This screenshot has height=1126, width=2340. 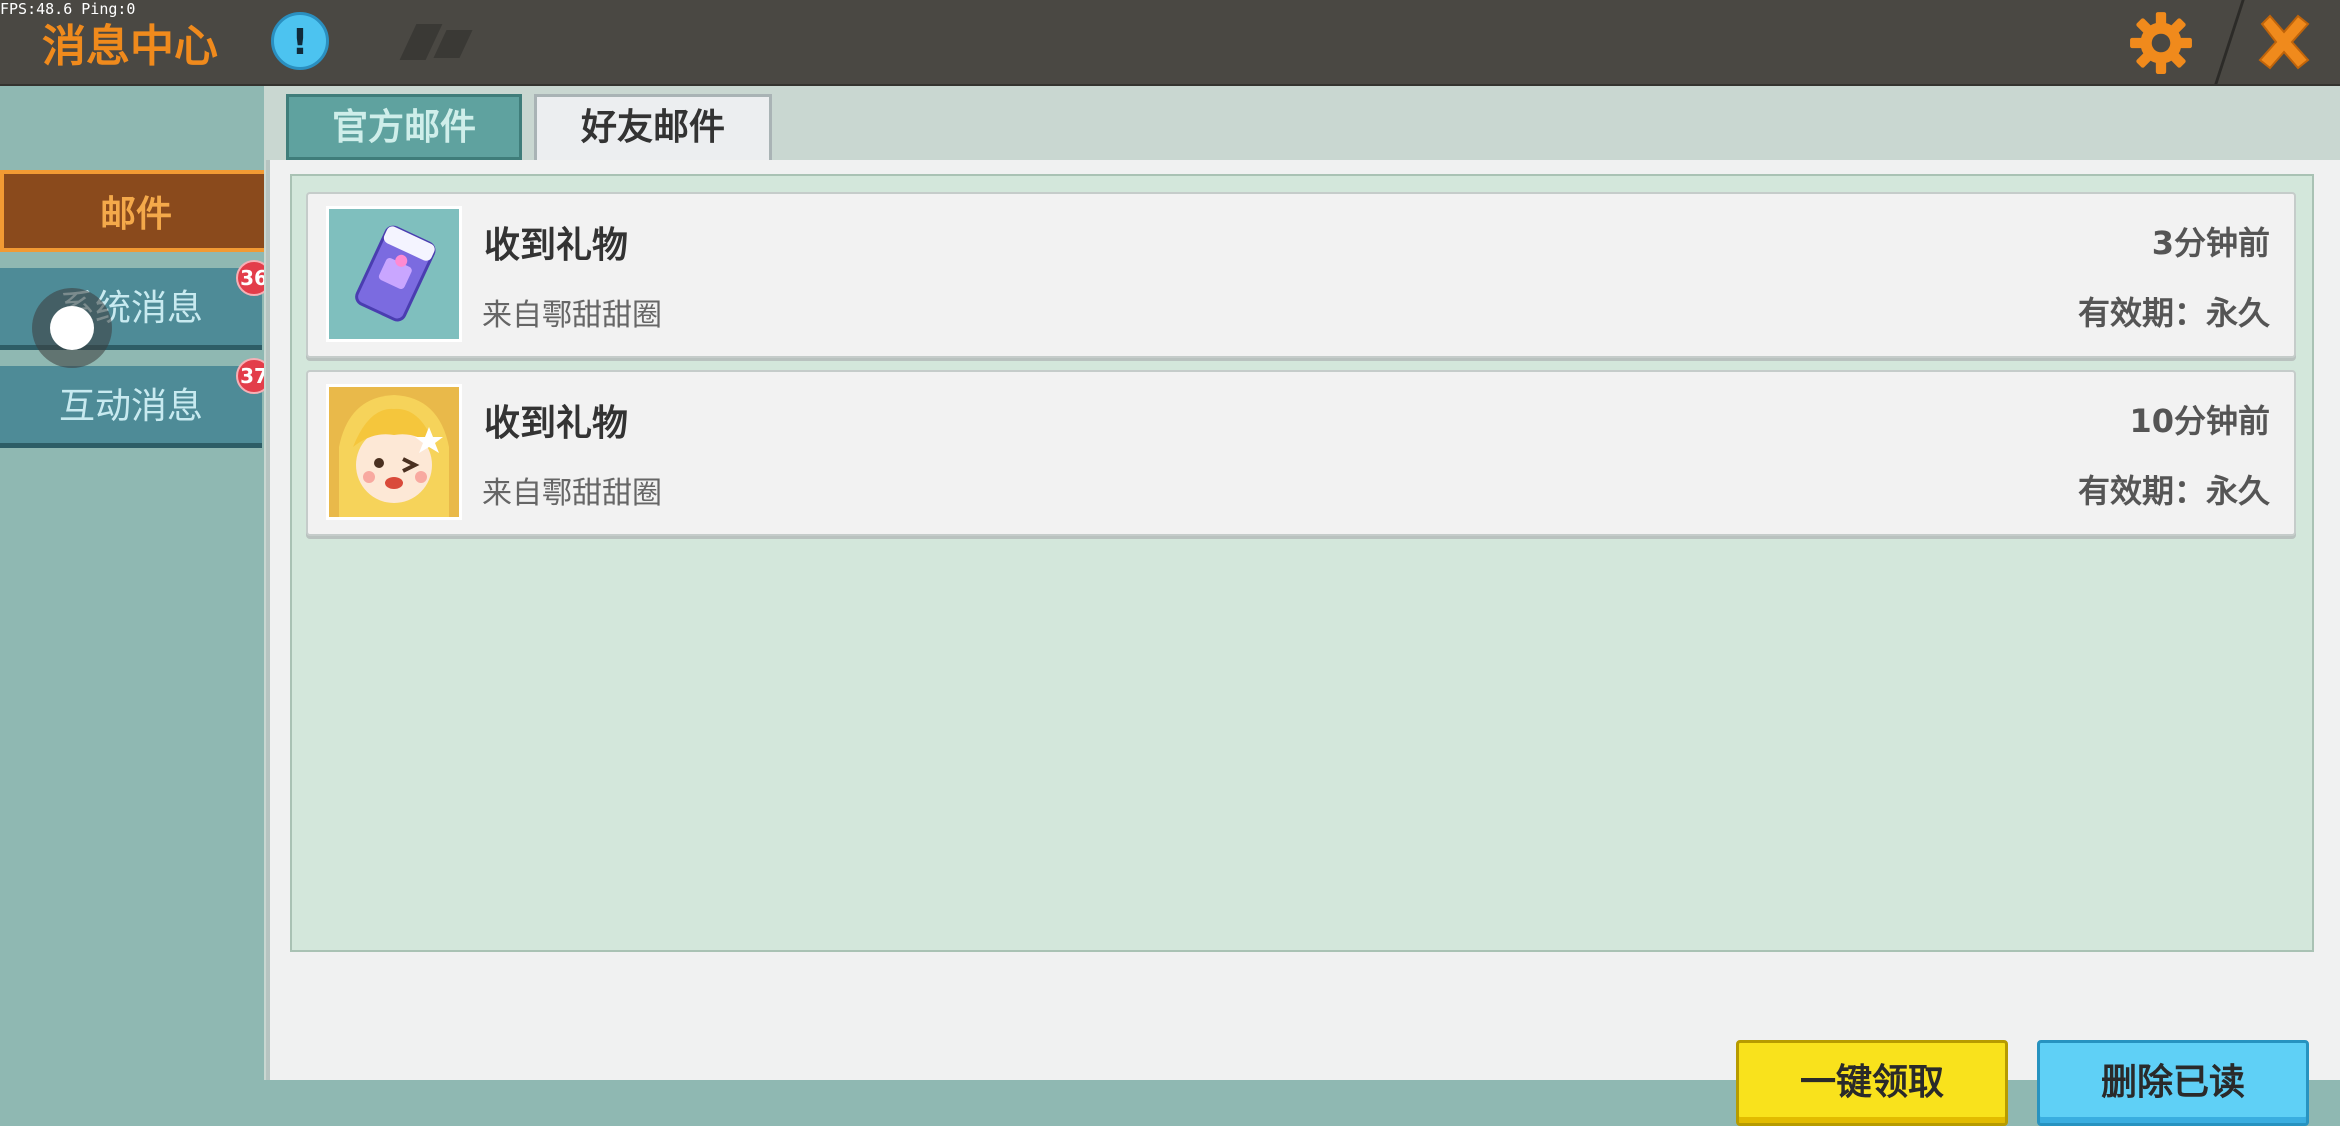 What do you see at coordinates (2229, 42) in the screenshot?
I see `header-divider` at bounding box center [2229, 42].